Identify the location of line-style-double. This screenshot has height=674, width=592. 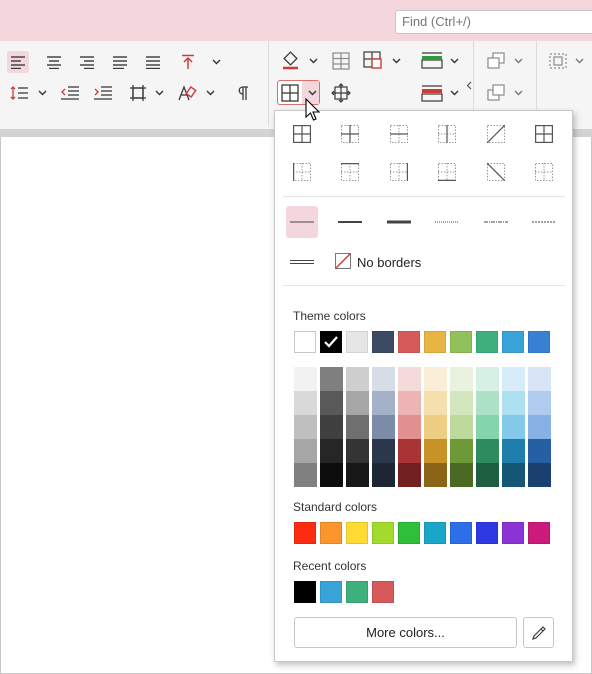
(302, 262).